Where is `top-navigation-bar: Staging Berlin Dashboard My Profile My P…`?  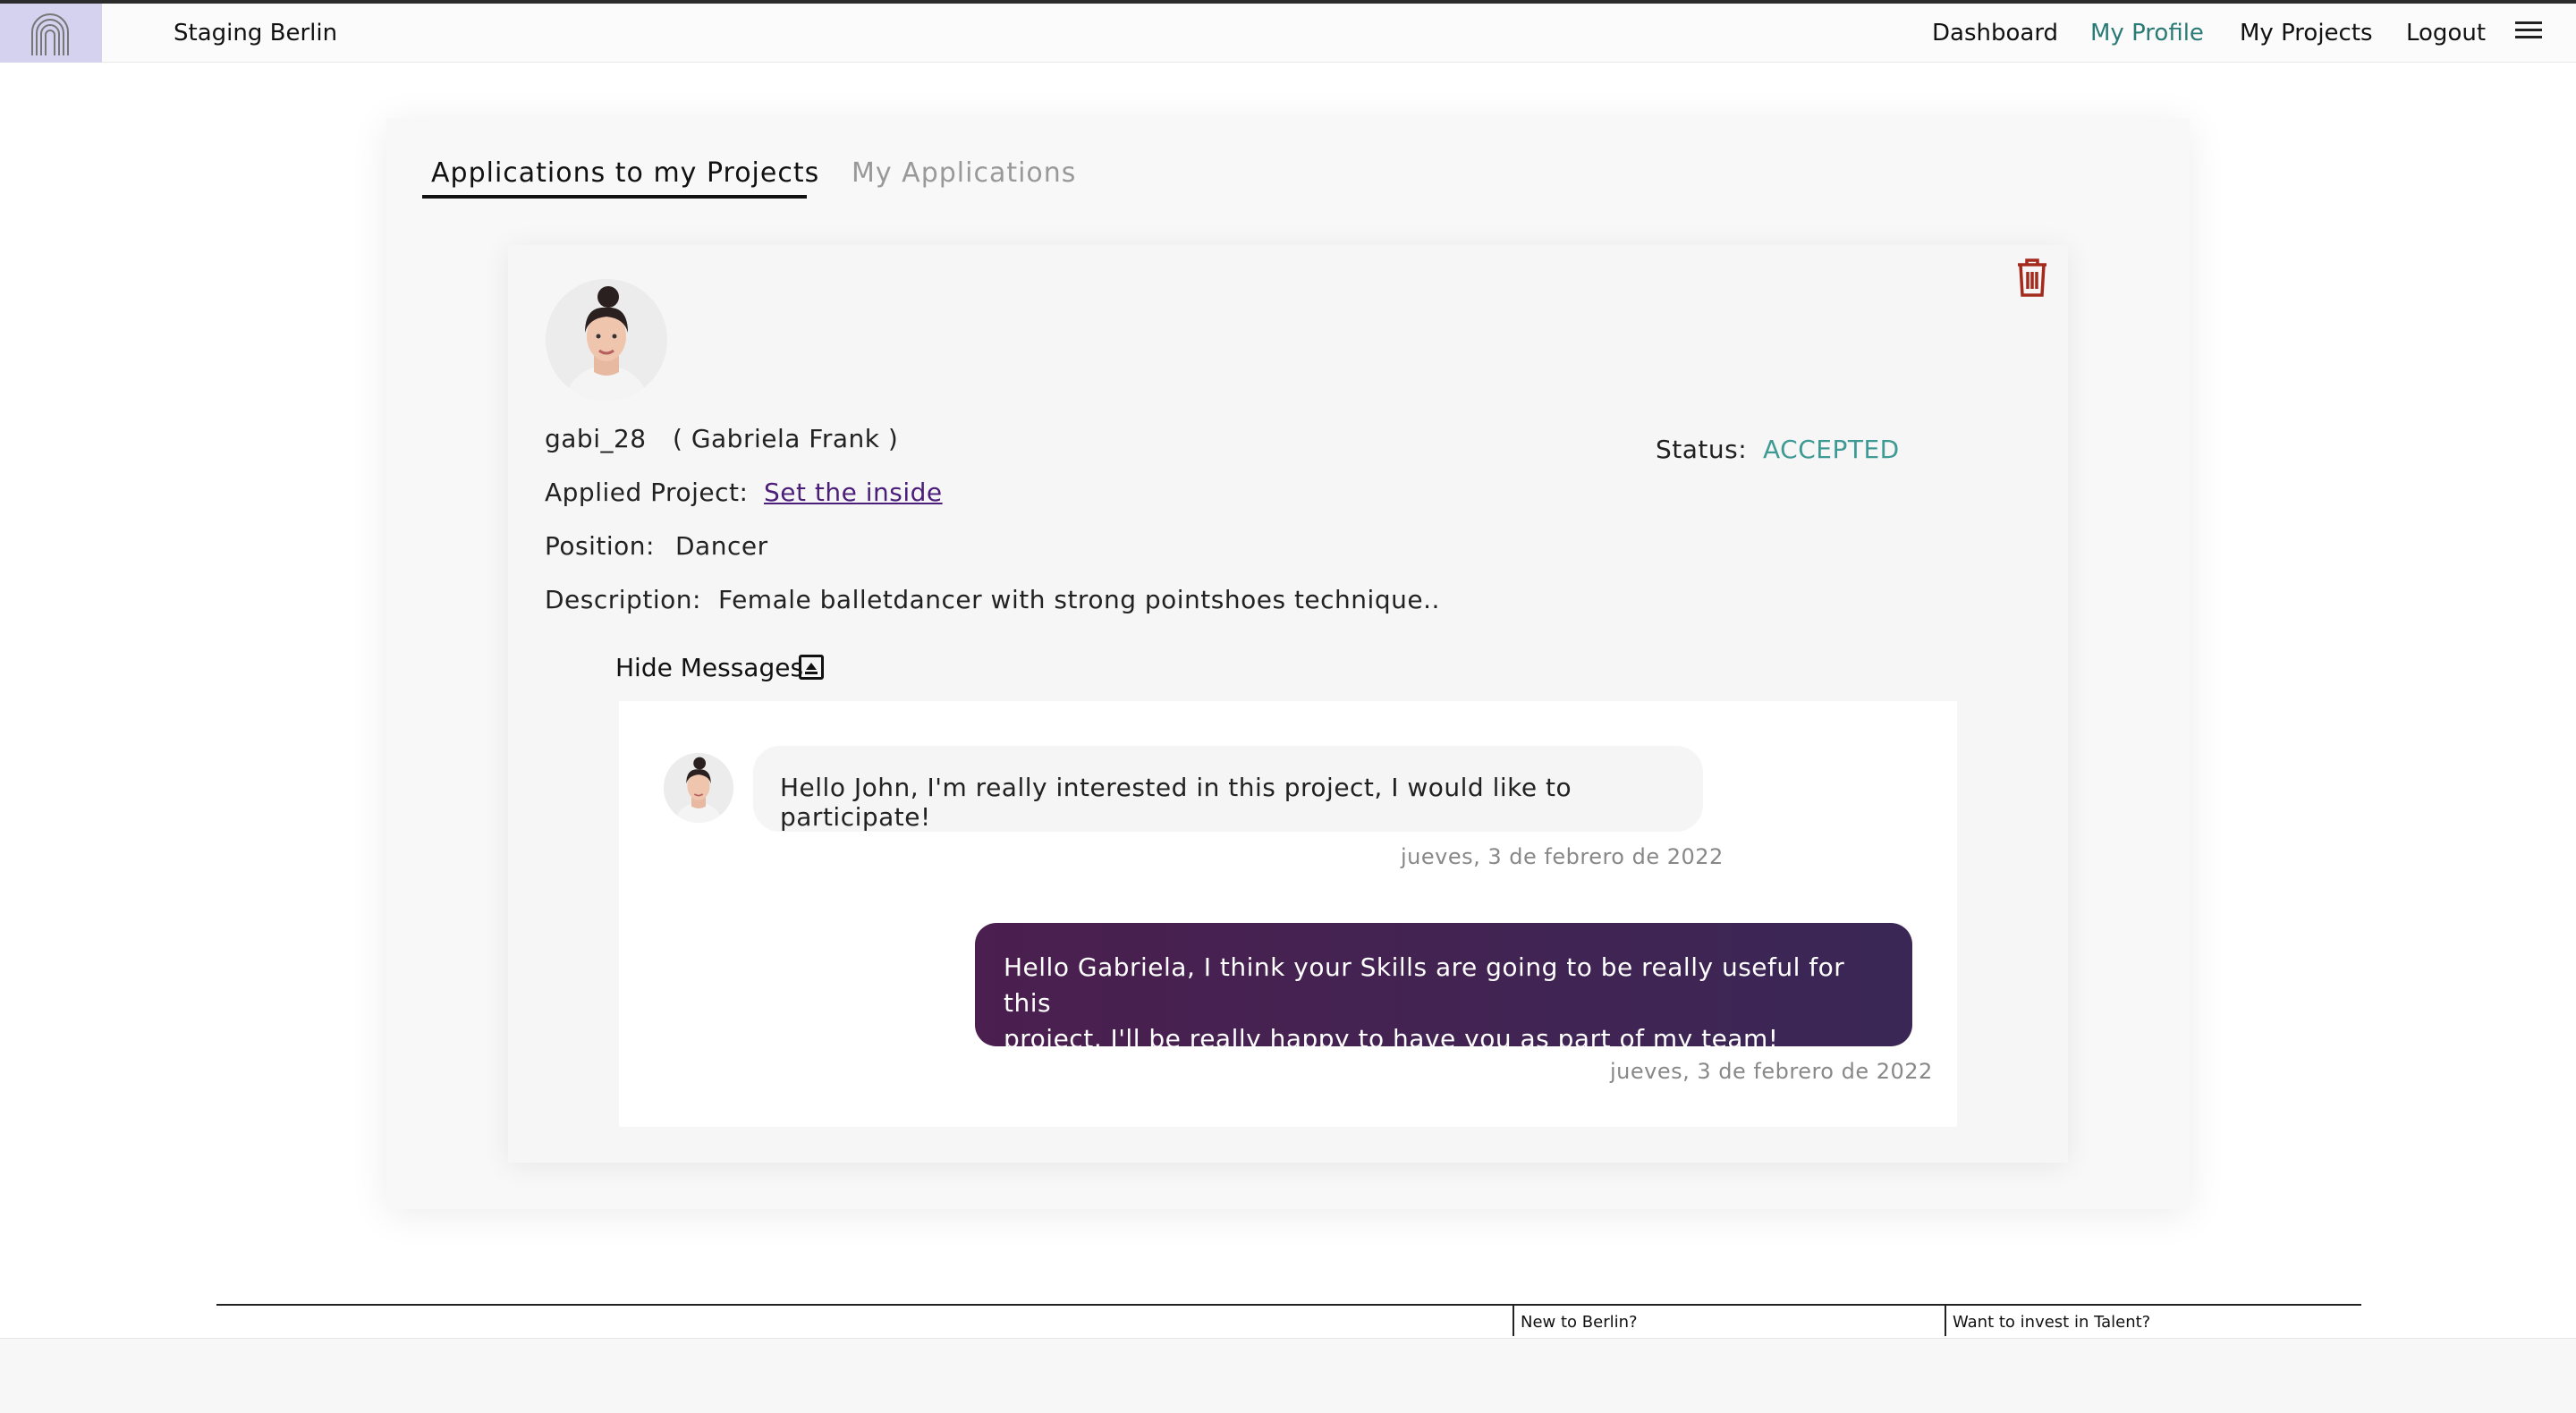
top-navigation-bar: Staging Berlin Dashboard My Profile My P… is located at coordinates (1288, 31).